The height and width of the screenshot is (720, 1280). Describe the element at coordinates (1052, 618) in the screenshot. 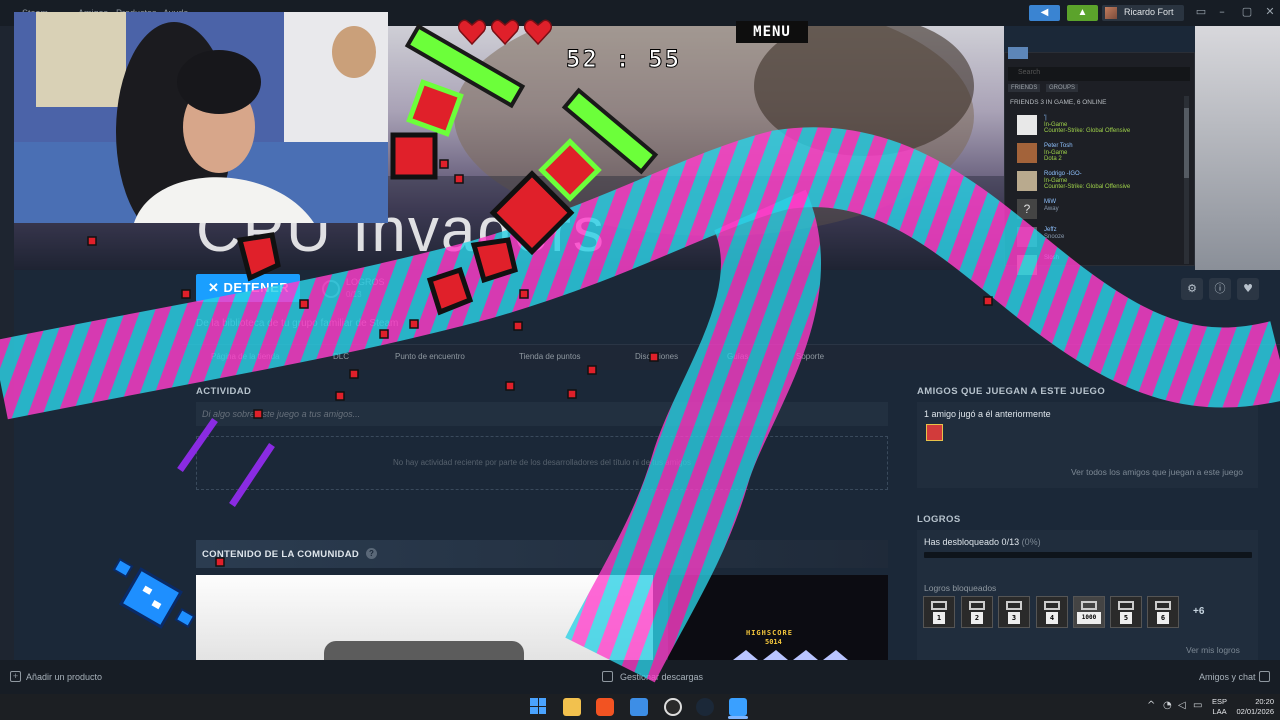

I see `badge-label: 4` at that location.